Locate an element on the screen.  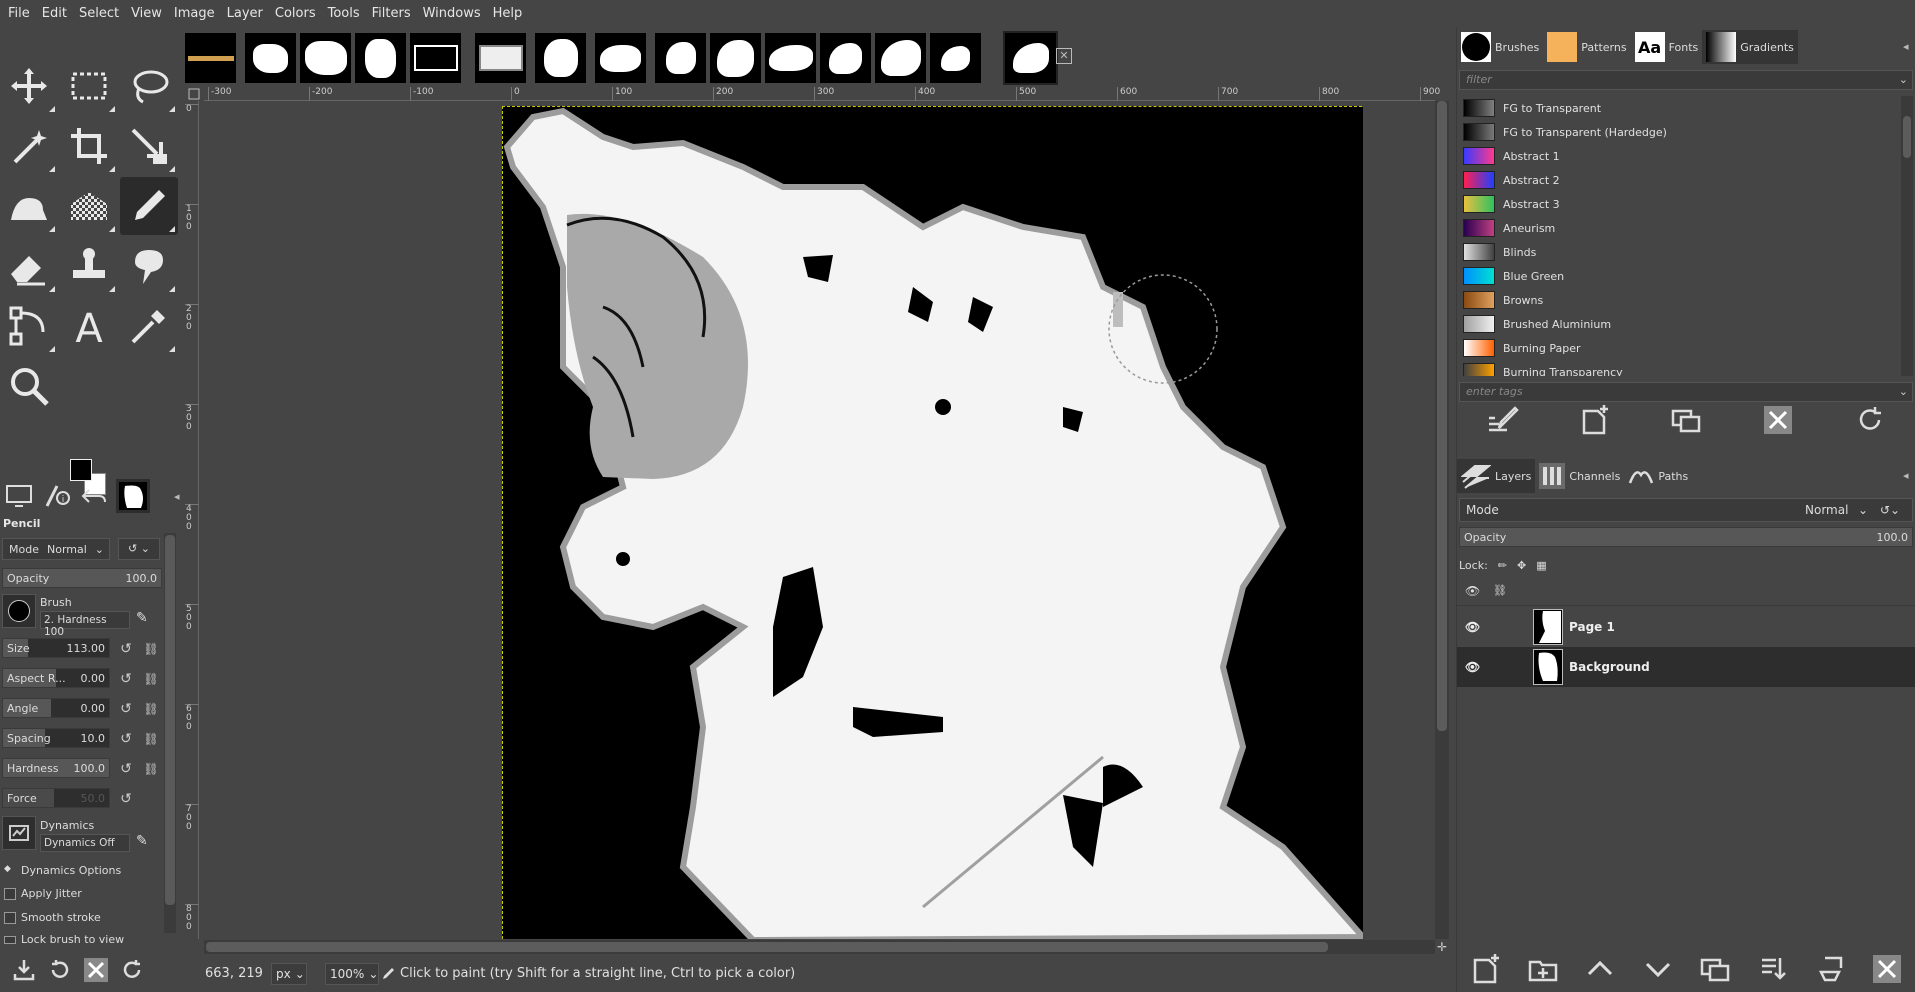
gradient-list-scrollbar is located at coordinates (1907, 236).